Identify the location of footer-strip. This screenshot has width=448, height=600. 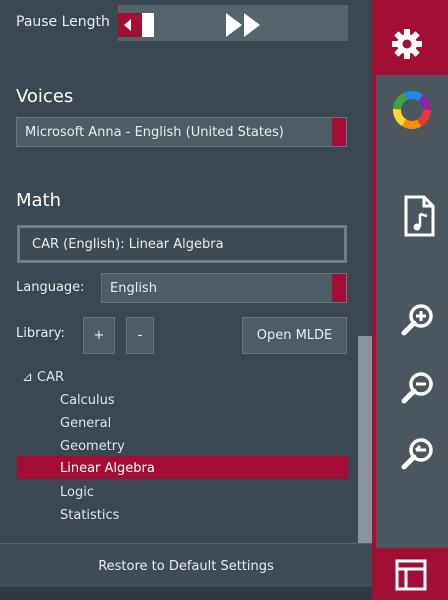
(186, 593).